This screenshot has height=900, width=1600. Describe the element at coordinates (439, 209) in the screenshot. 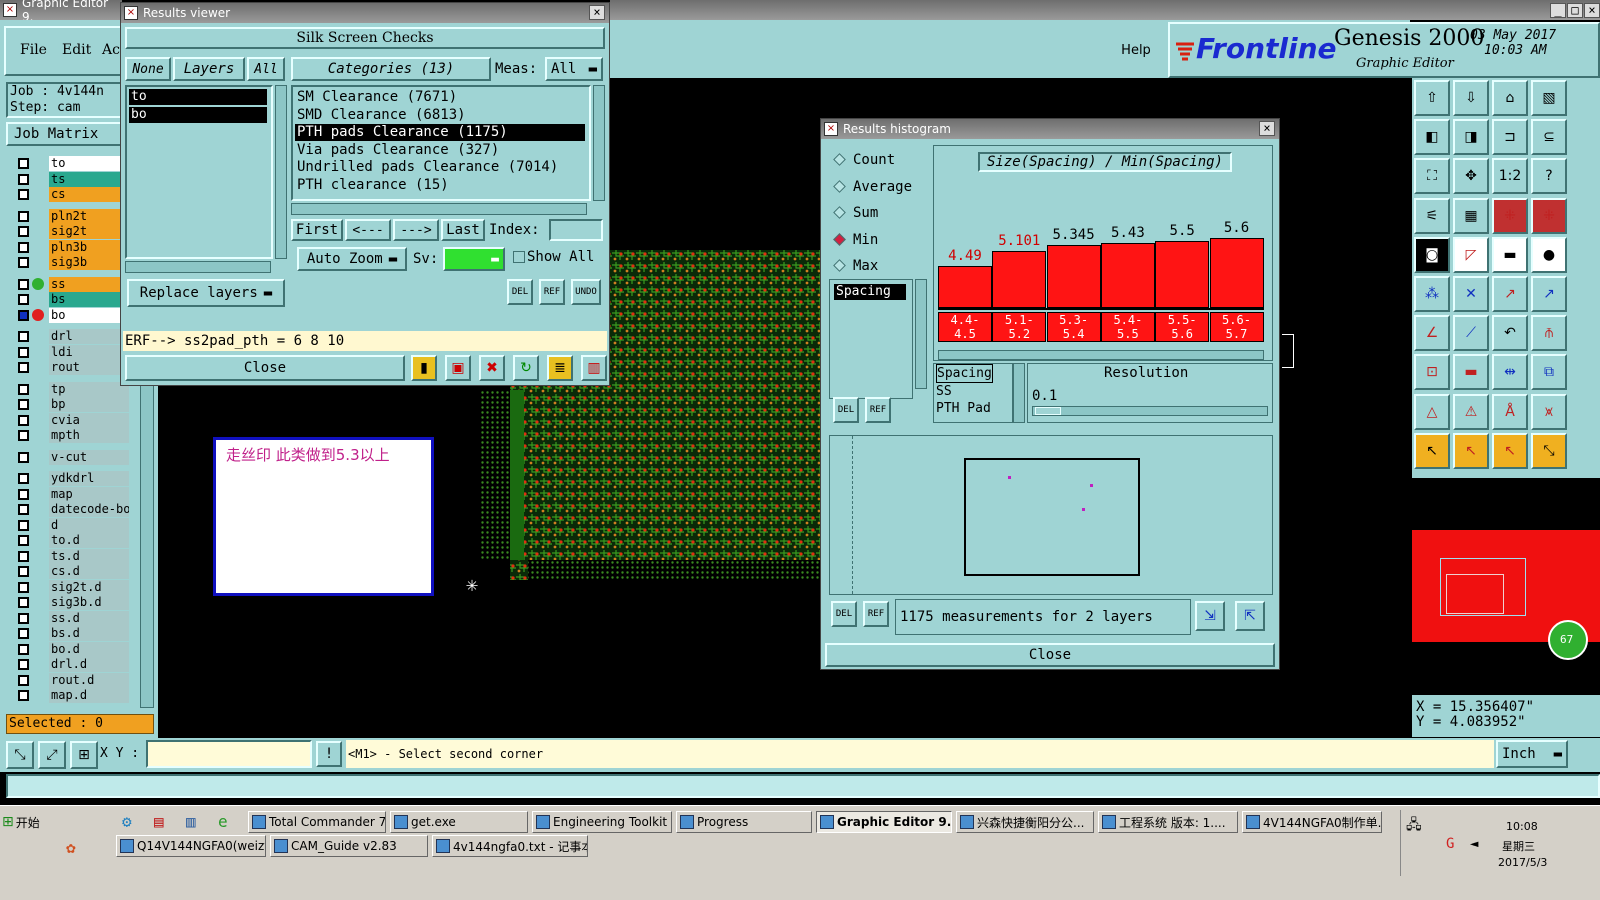

I see `category-list-hscroll` at that location.